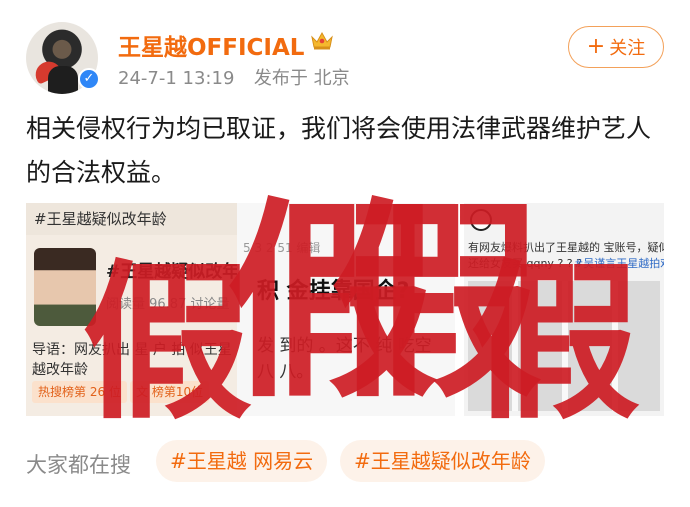 Image resolution: width=690 pixels, height=507 pixels. Describe the element at coordinates (89, 79) in the screenshot. I see `verified-badge-icon: ✓` at that location.